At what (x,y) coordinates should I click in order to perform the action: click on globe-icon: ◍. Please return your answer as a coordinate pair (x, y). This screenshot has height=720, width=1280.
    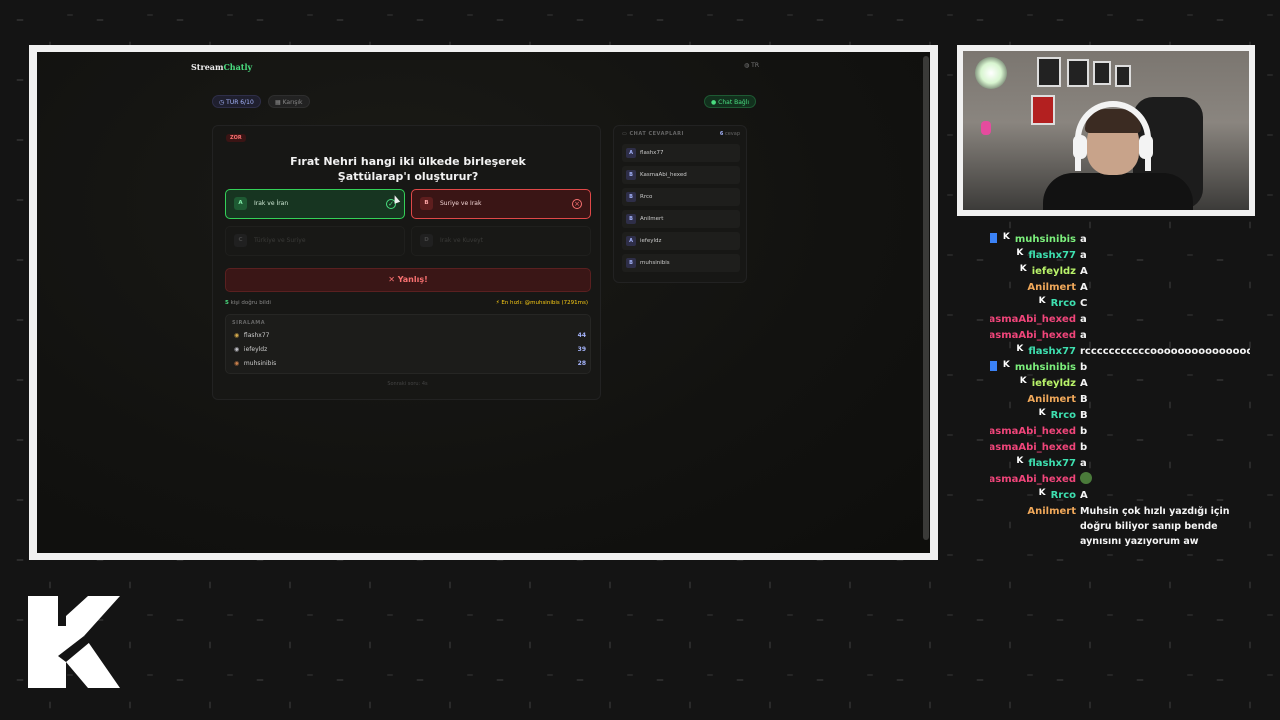
    Looking at the image, I should click on (747, 65).